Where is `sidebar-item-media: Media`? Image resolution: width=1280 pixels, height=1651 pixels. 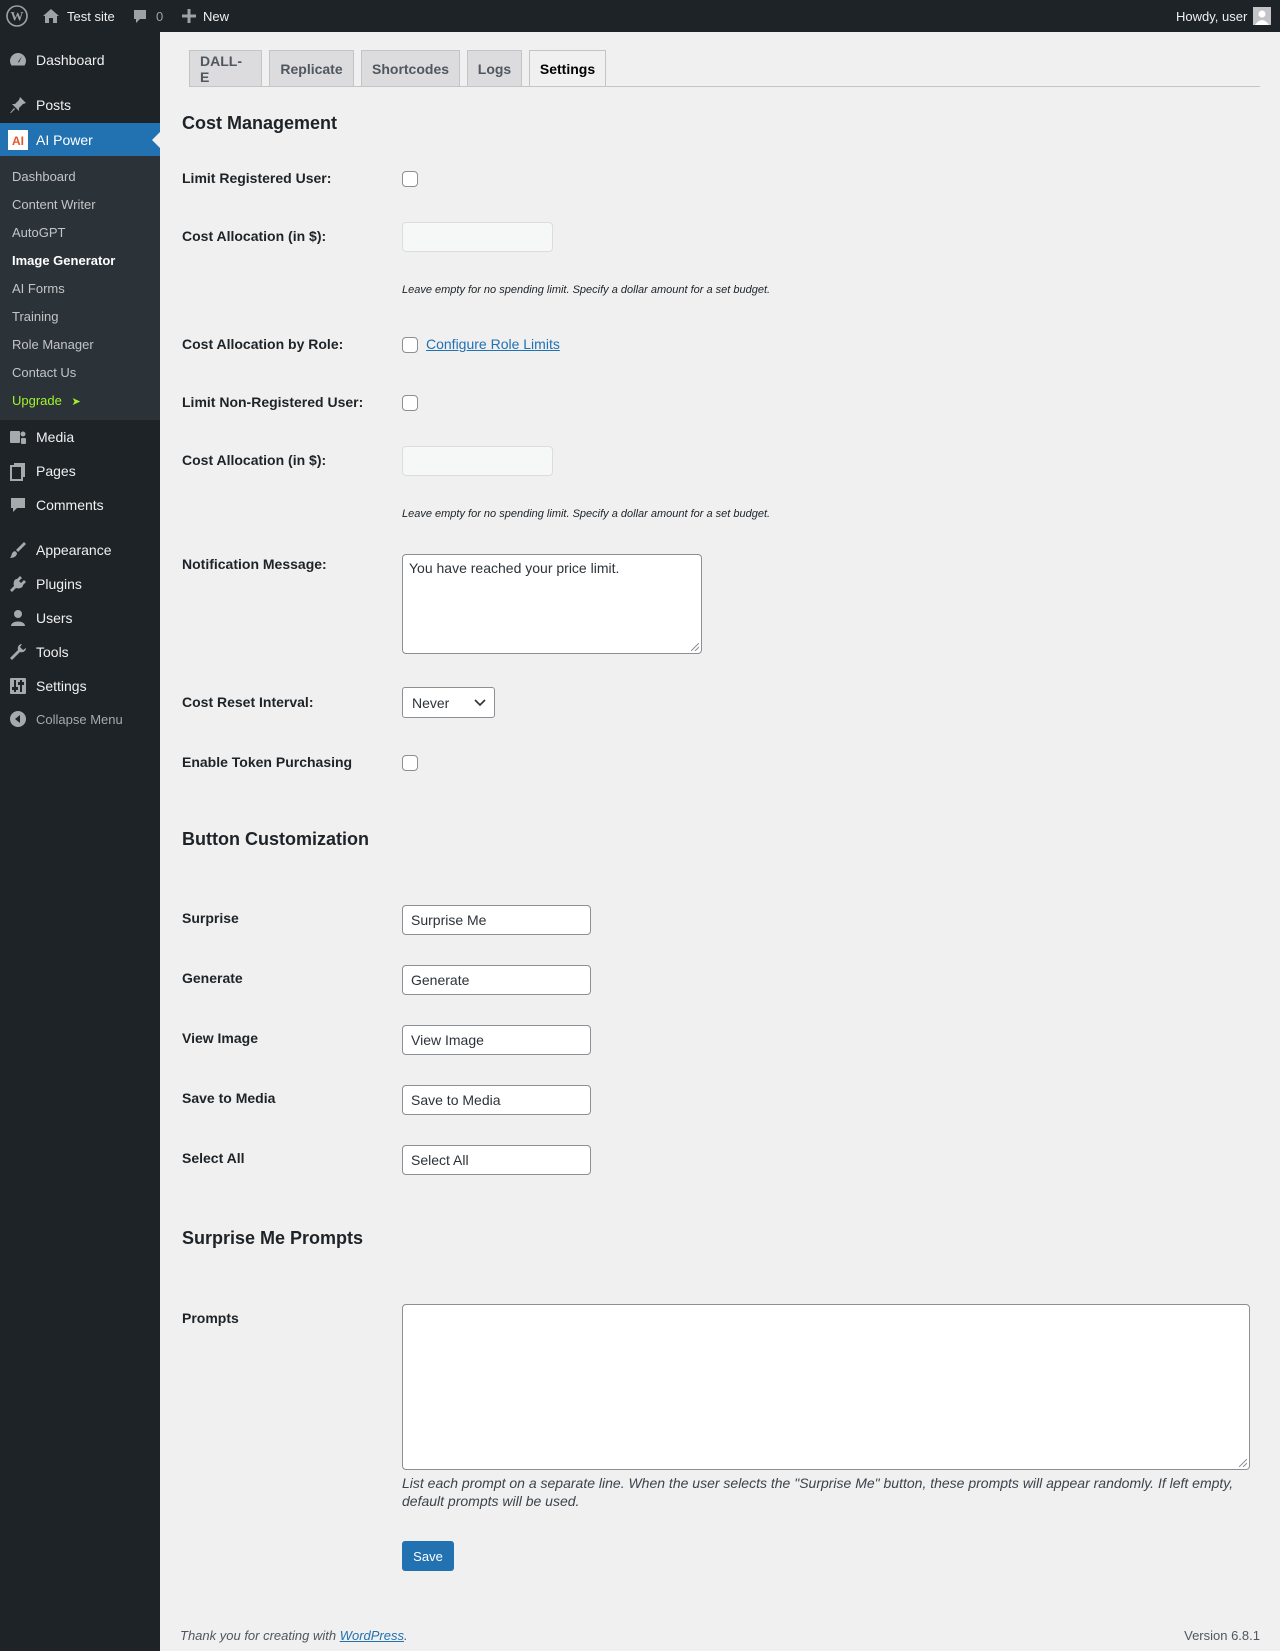 sidebar-item-media: Media is located at coordinates (80, 437).